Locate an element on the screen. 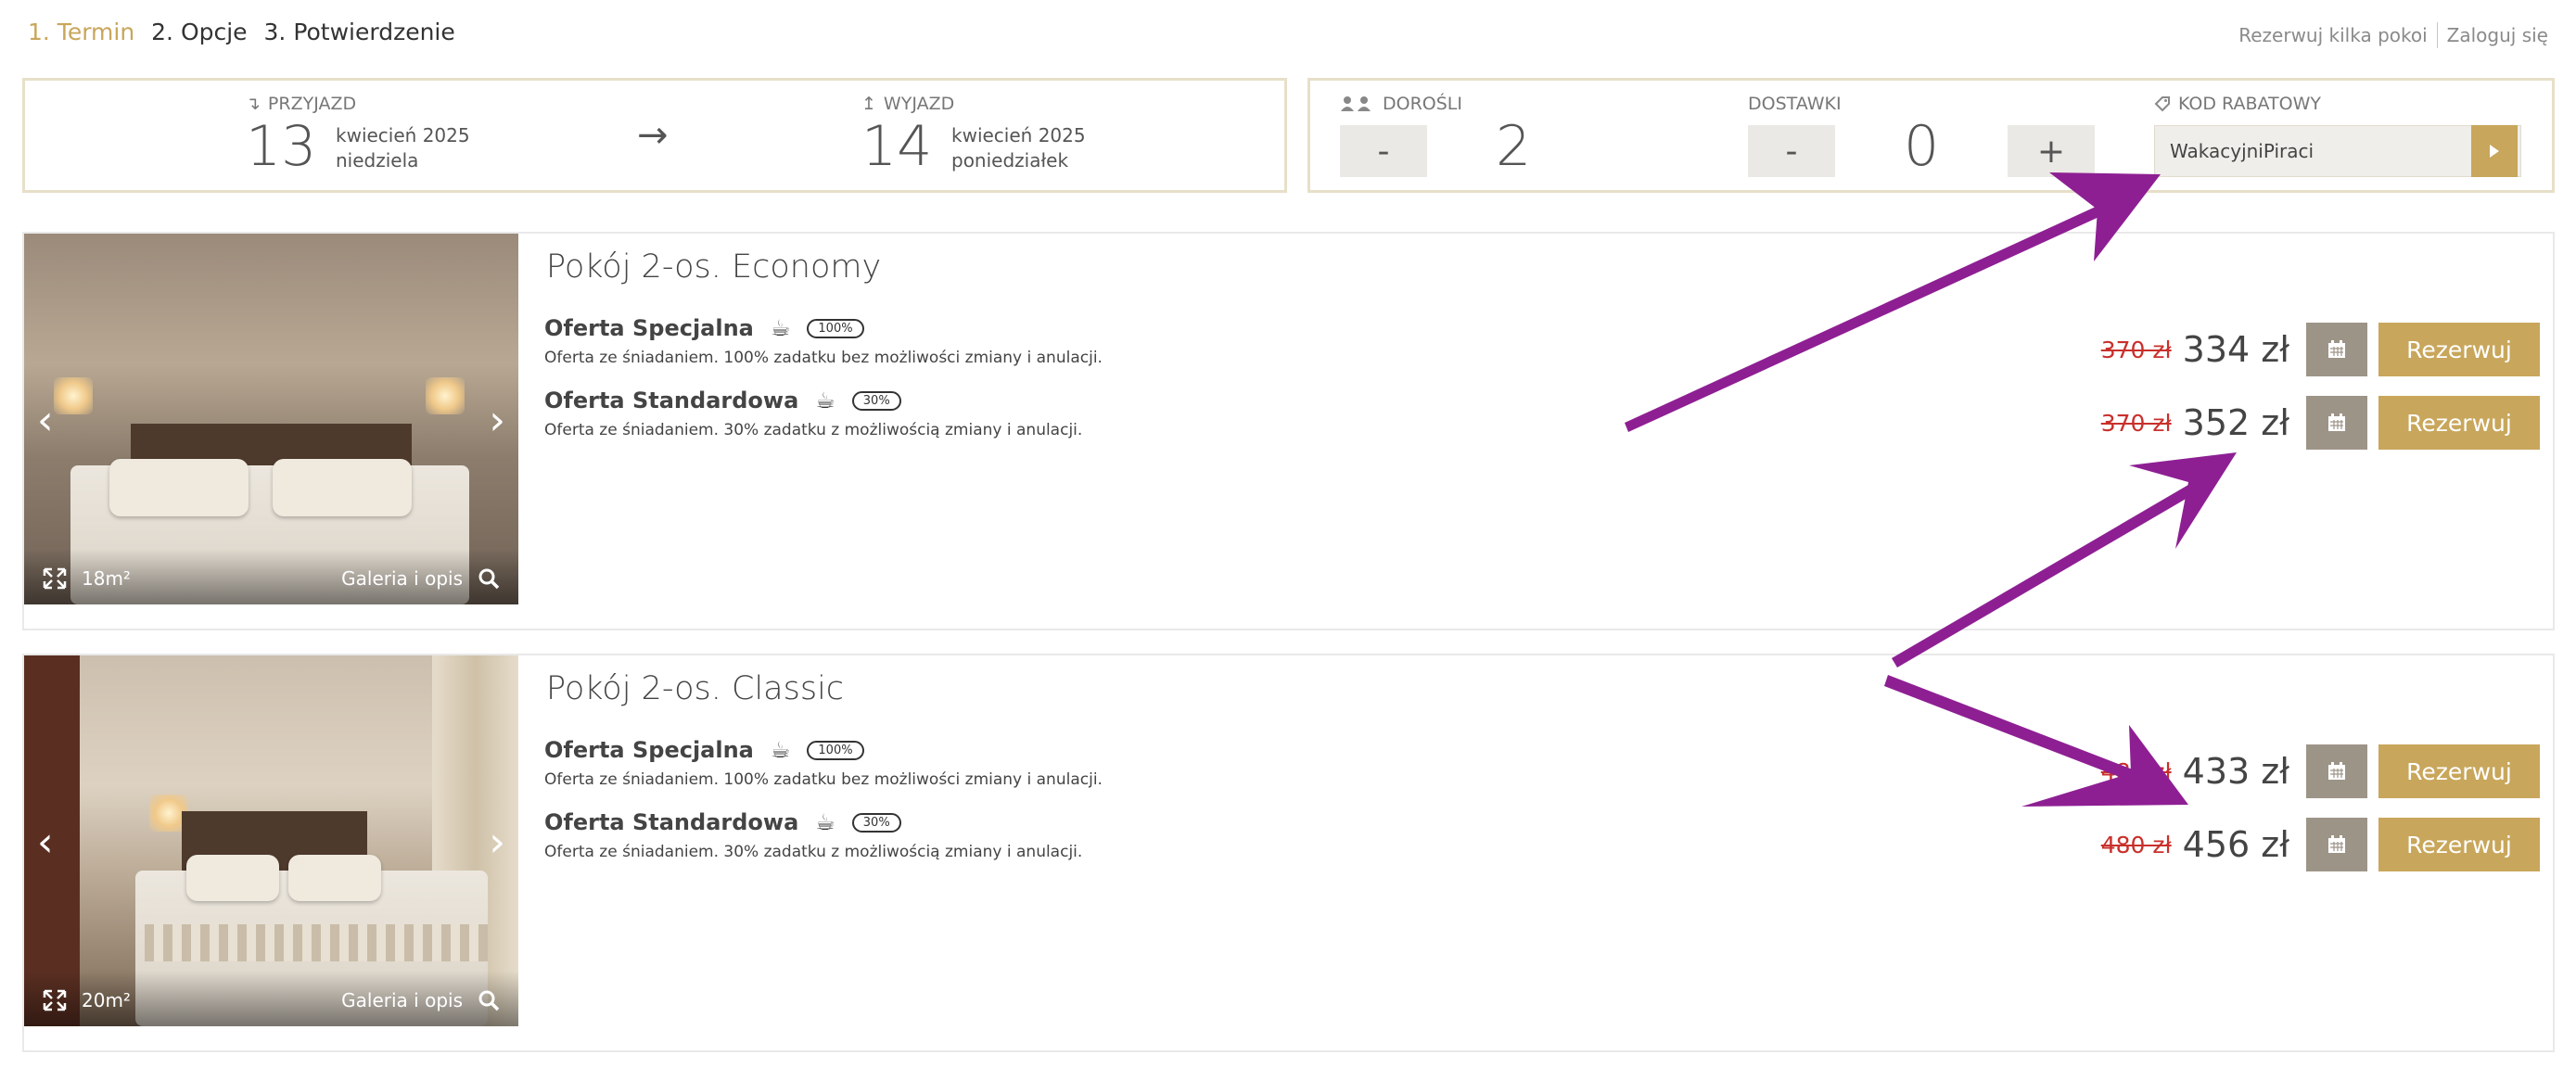  gallery-label: Galeria i opis is located at coordinates (402, 1000).